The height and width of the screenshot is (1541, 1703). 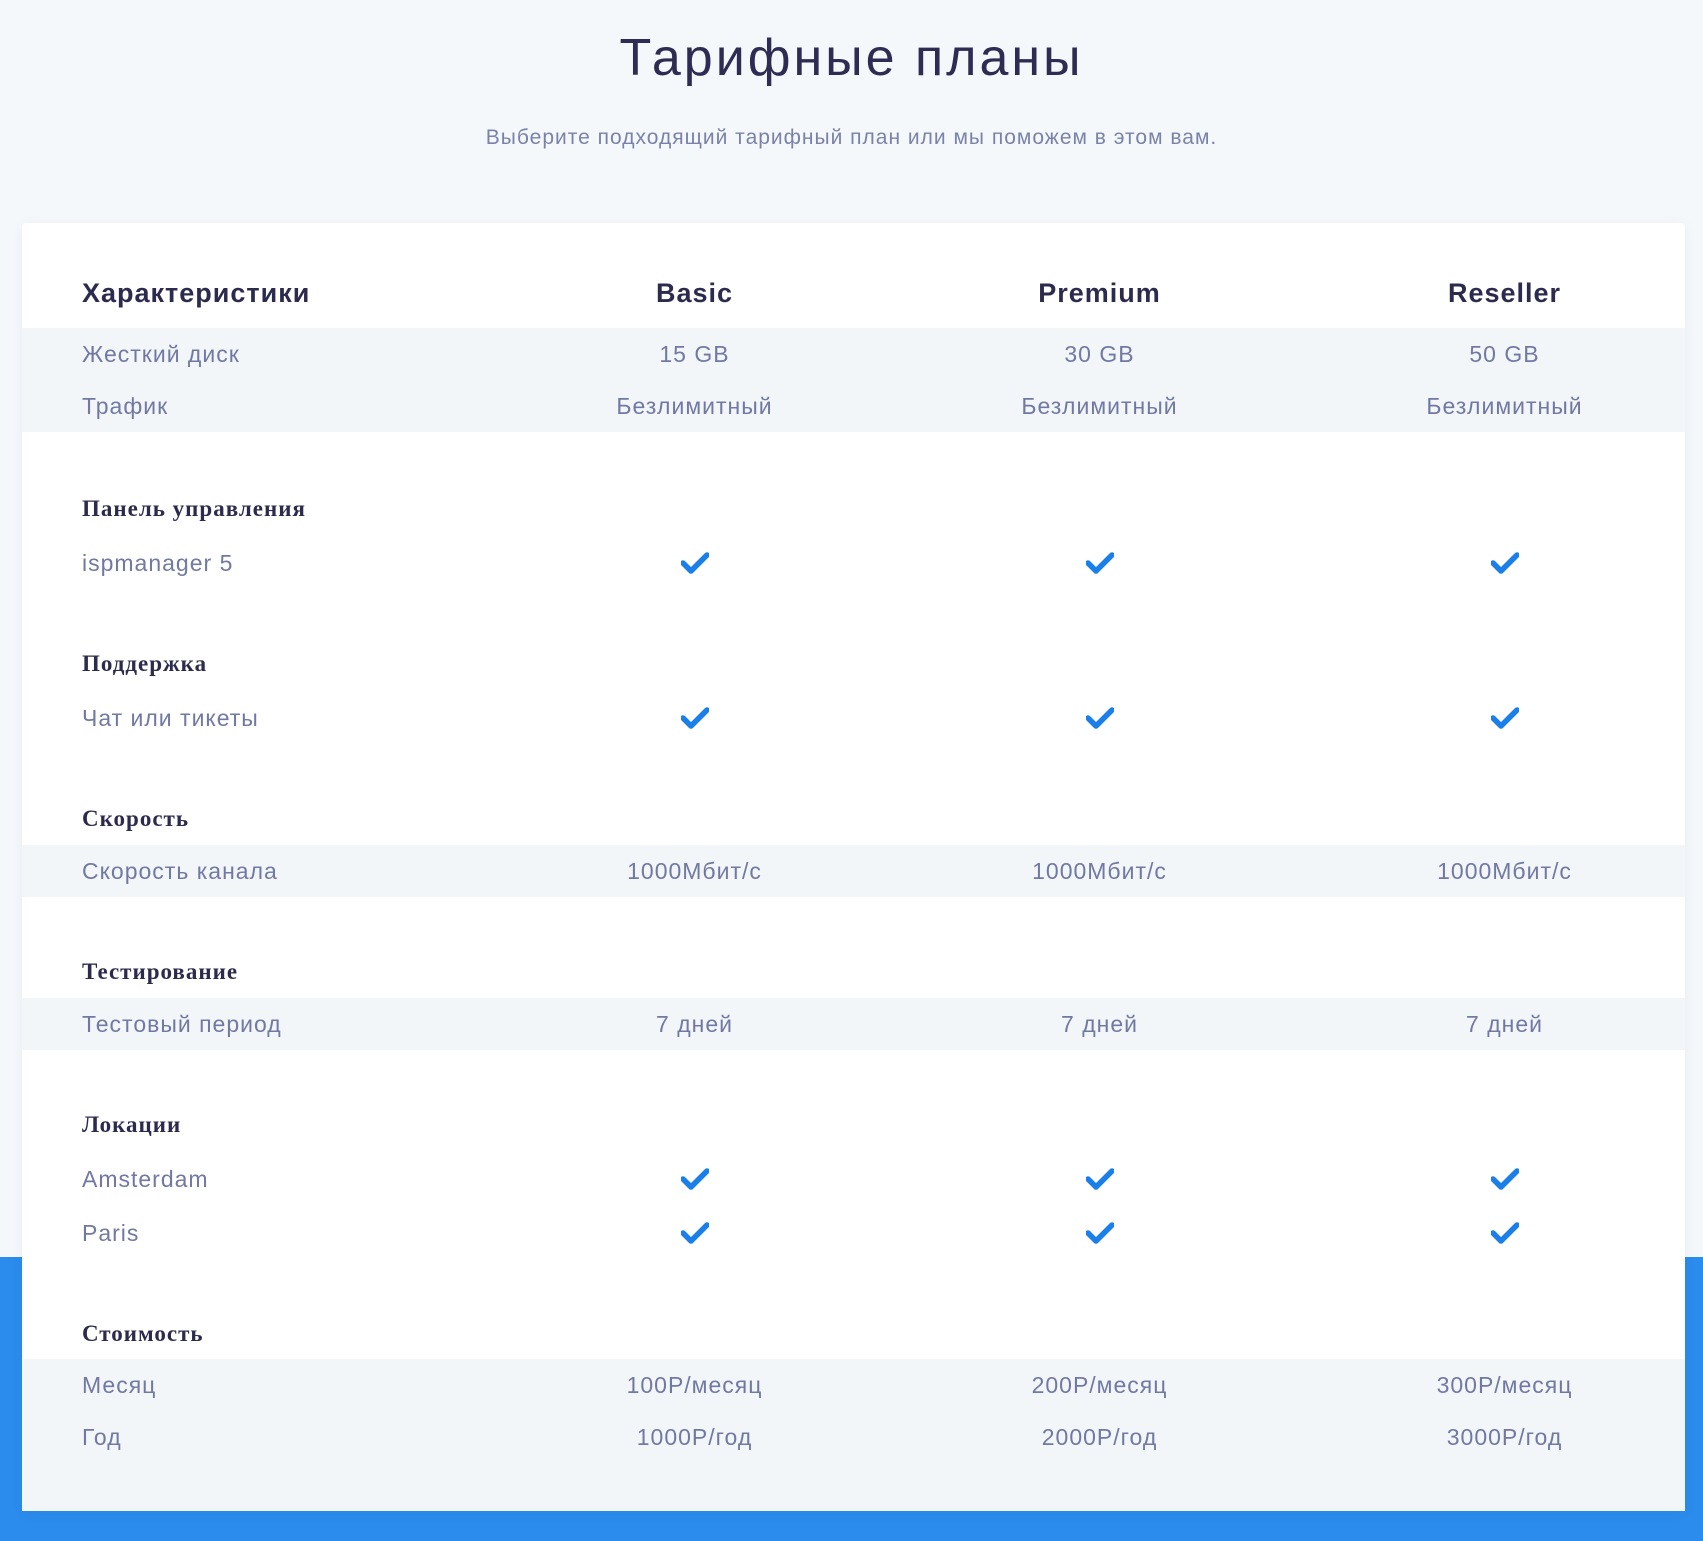 What do you see at coordinates (694, 405) in the screenshot?
I see `basic-value: Безлимитный` at bounding box center [694, 405].